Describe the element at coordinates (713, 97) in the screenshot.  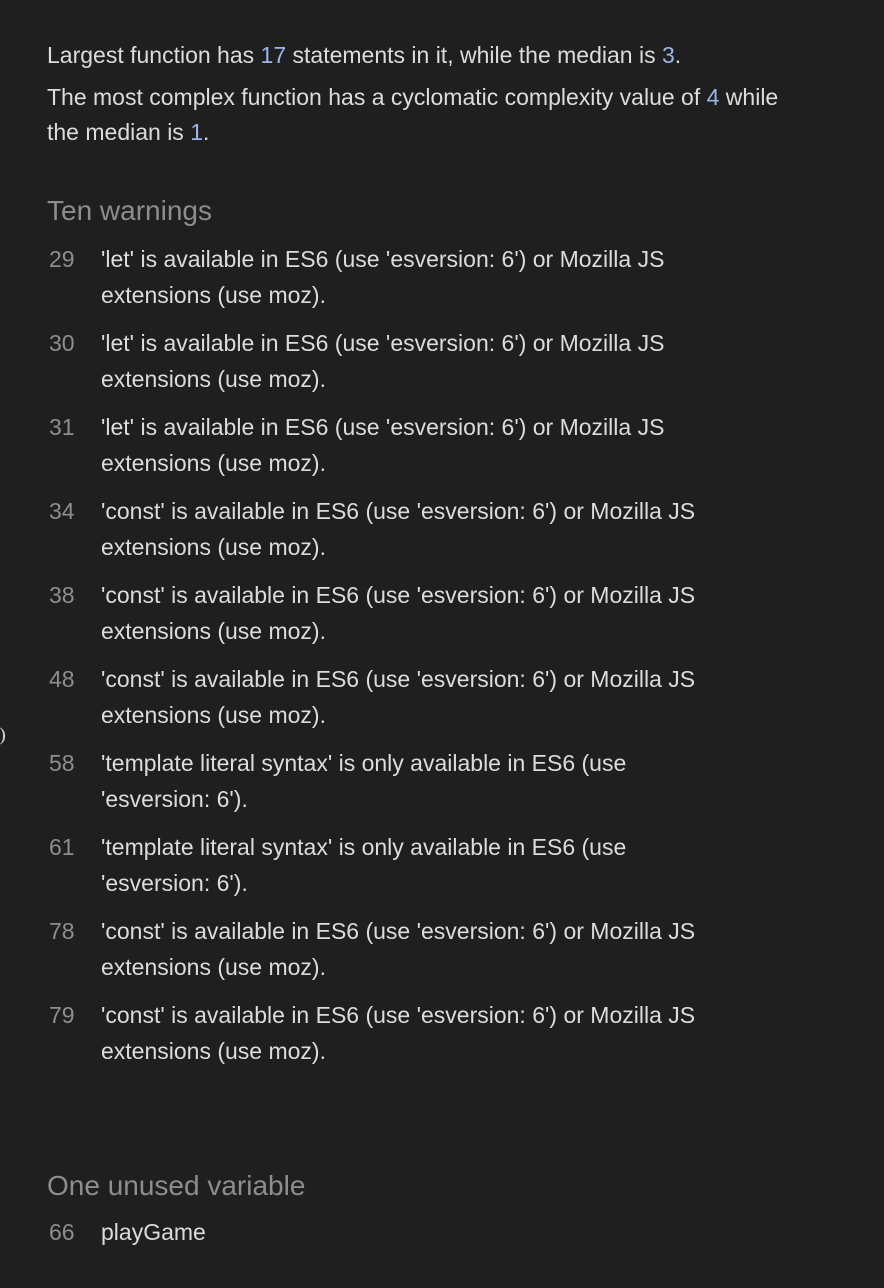
I see `max-complexity-value: 4` at that location.